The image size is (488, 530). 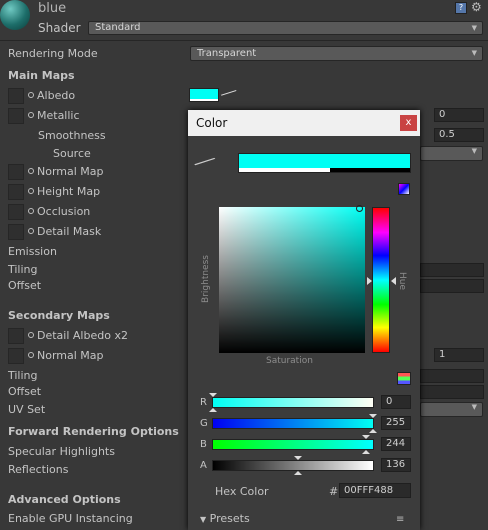 What do you see at coordinates (66, 355) in the screenshot?
I see `normal-map-2-label: Normal Map` at bounding box center [66, 355].